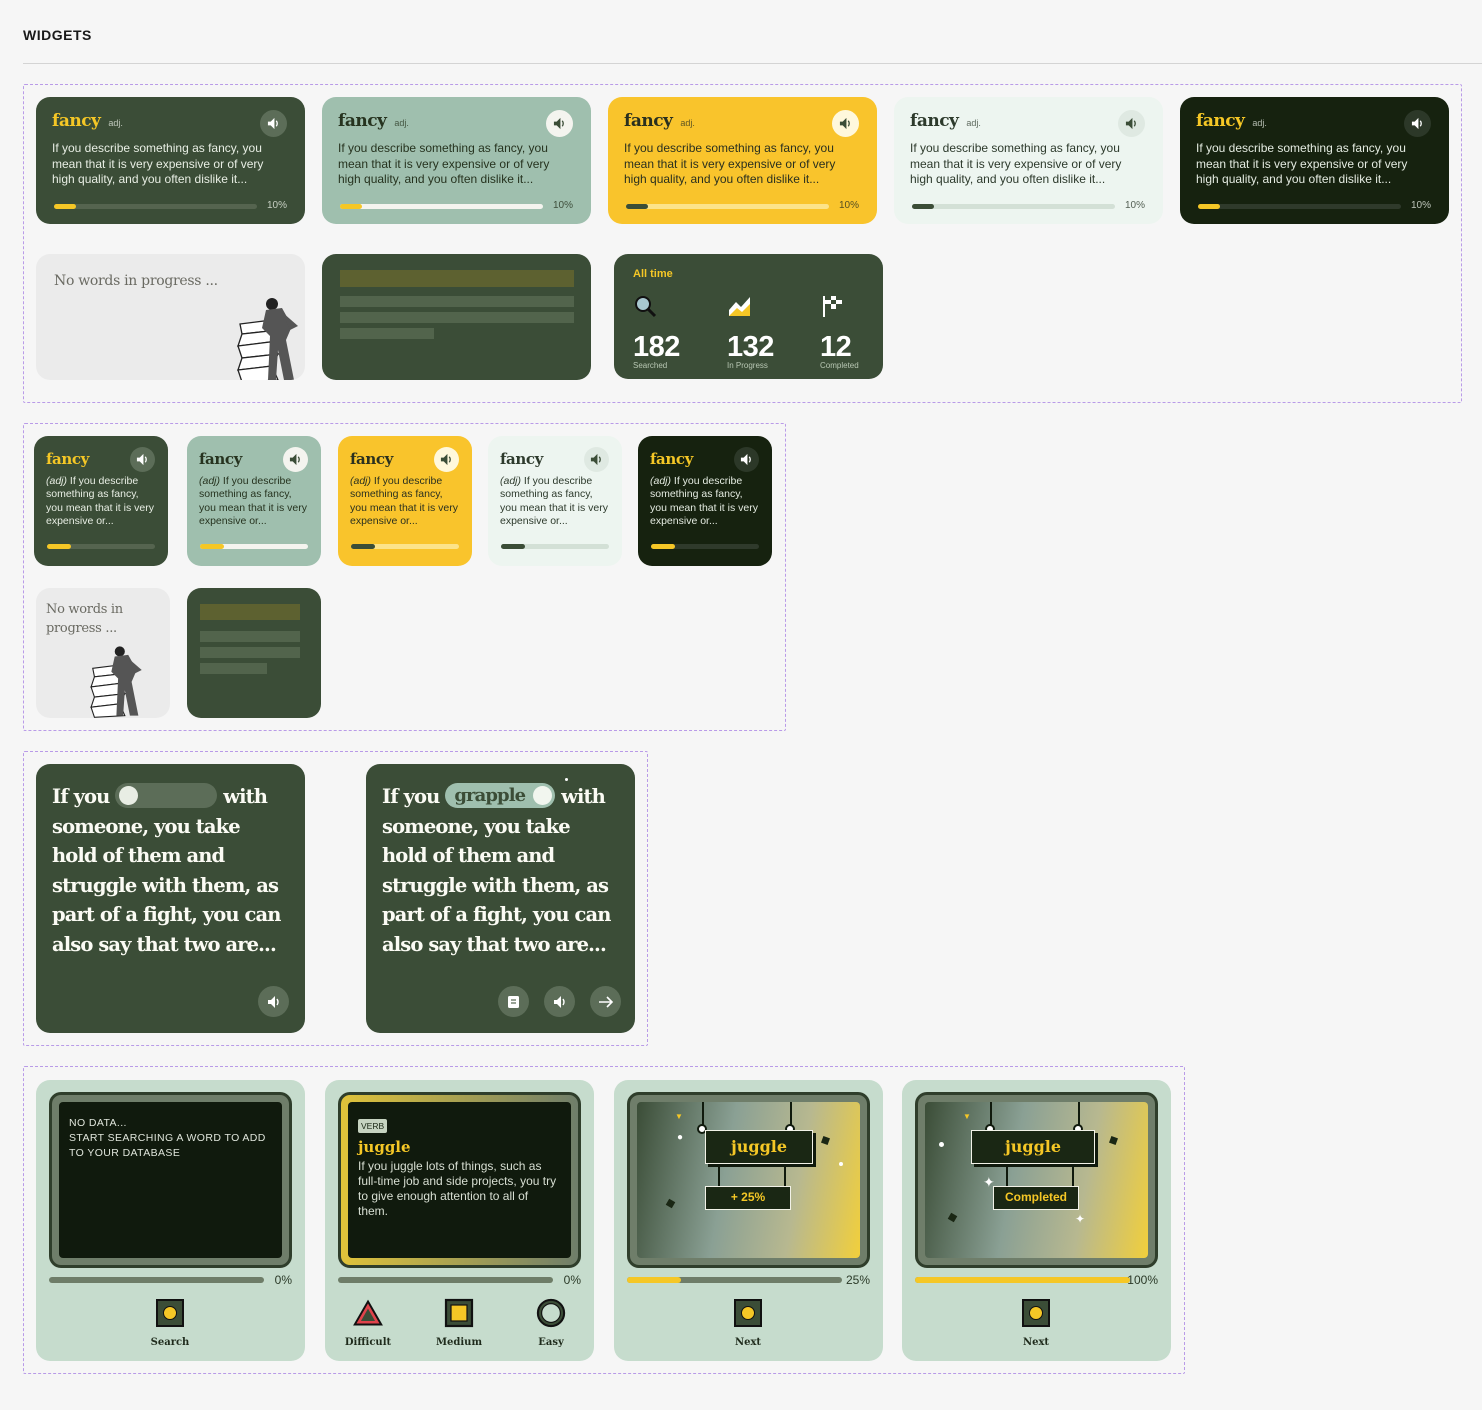 Image resolution: width=1482 pixels, height=1410 pixels. What do you see at coordinates (739, 306) in the screenshot?
I see `chart-icon` at bounding box center [739, 306].